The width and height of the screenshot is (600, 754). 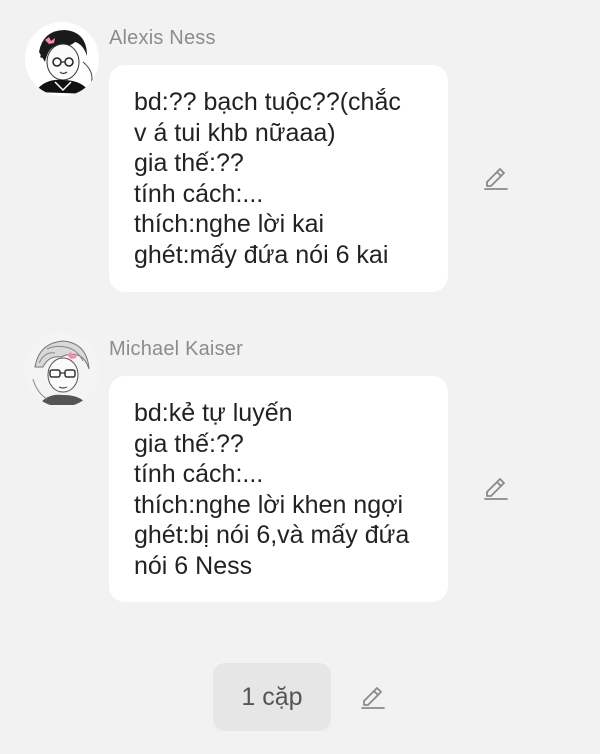 What do you see at coordinates (235, 132) in the screenshot?
I see `message-line: v á tui khb nữaaa)` at bounding box center [235, 132].